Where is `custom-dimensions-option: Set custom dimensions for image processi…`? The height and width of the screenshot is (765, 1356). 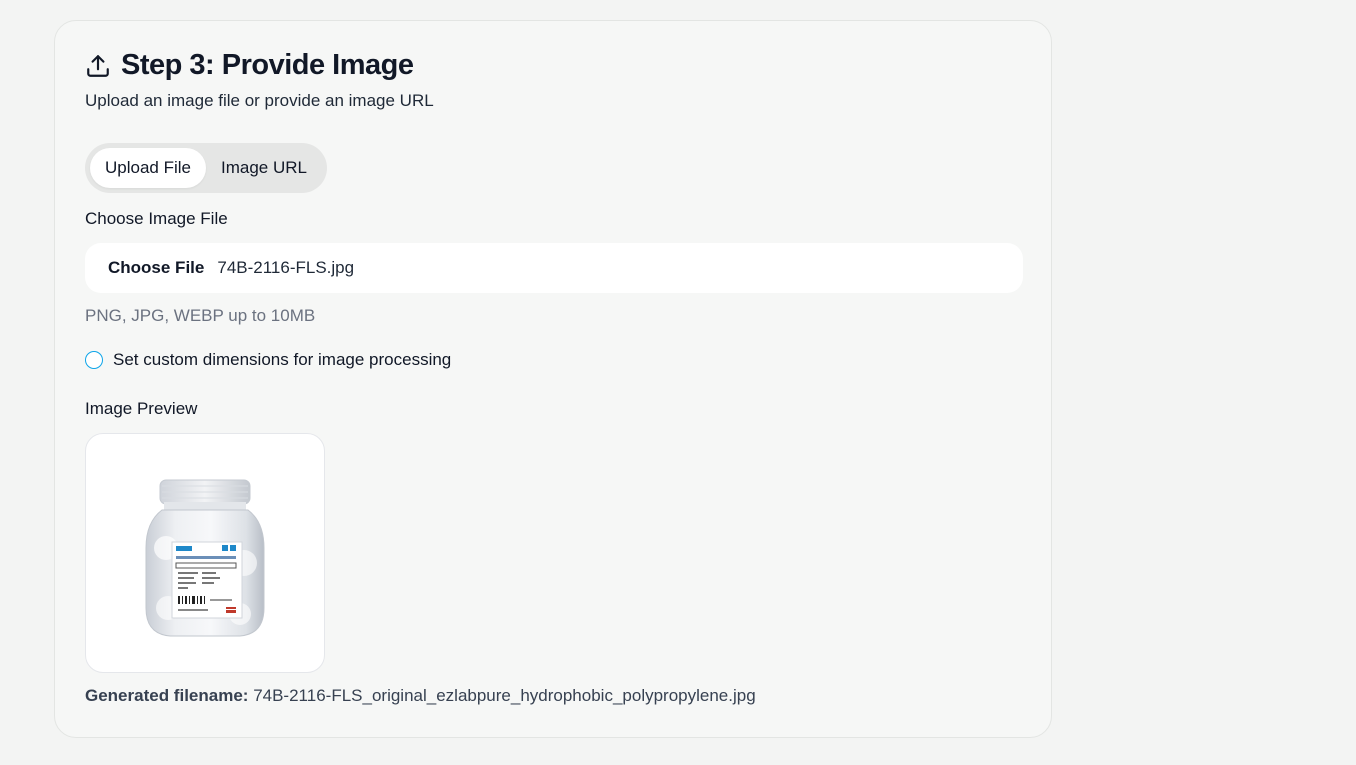 custom-dimensions-option: Set custom dimensions for image processi… is located at coordinates (268, 360).